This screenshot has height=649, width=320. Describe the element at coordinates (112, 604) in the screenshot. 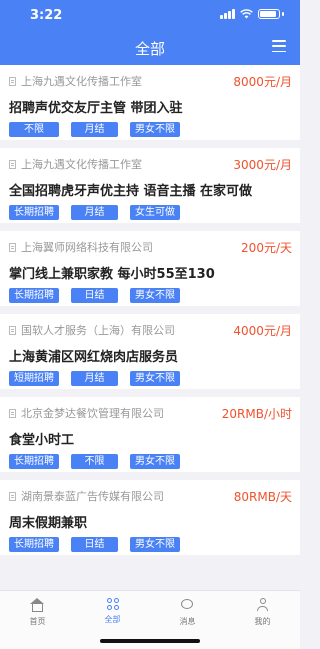

I see `grid-icon` at that location.